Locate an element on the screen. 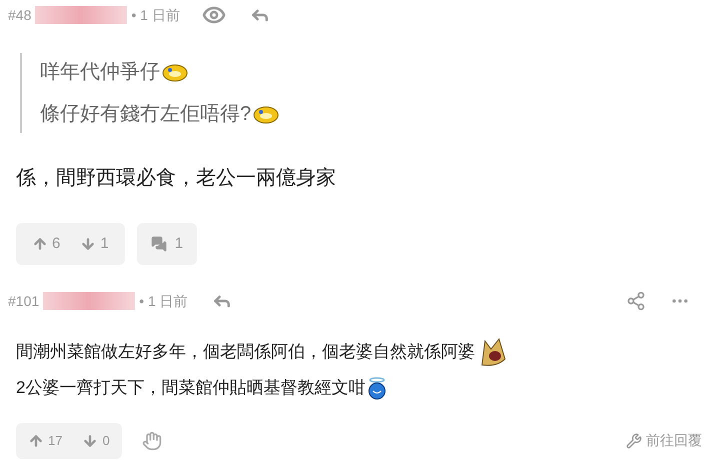 The width and height of the screenshot is (712, 476). quote-text: 條仔好有錢冇左佢唔得? is located at coordinates (146, 114).